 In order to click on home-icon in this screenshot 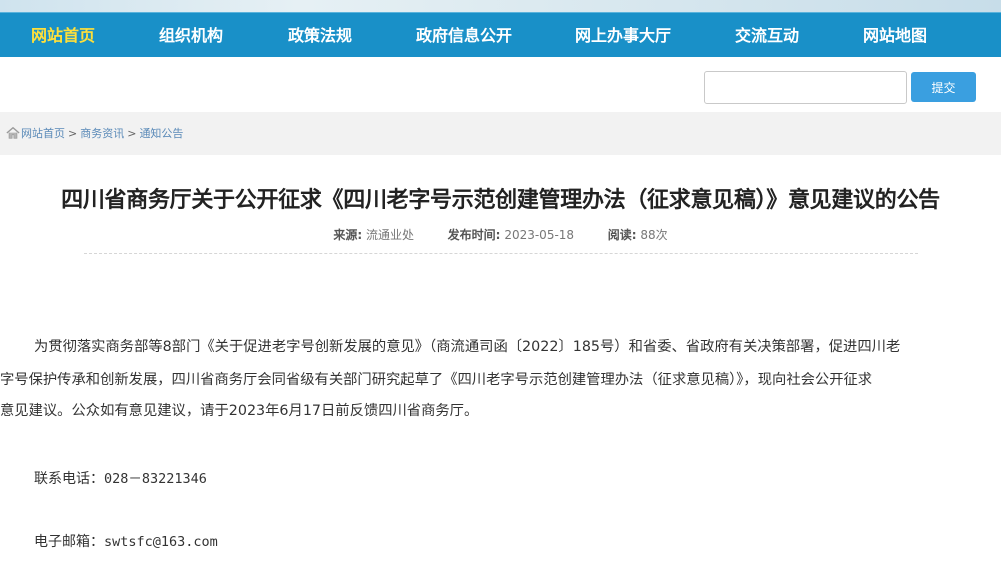, I will do `click(13, 132)`.